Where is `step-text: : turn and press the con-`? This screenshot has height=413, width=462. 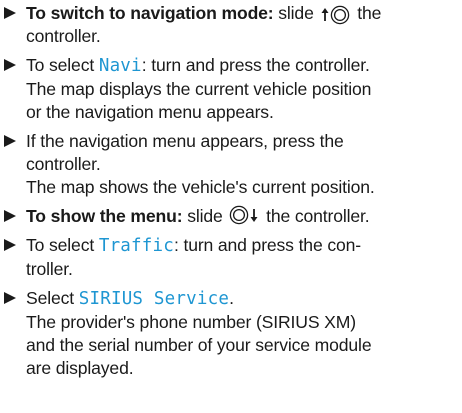 step-text: : turn and press the con- is located at coordinates (267, 245).